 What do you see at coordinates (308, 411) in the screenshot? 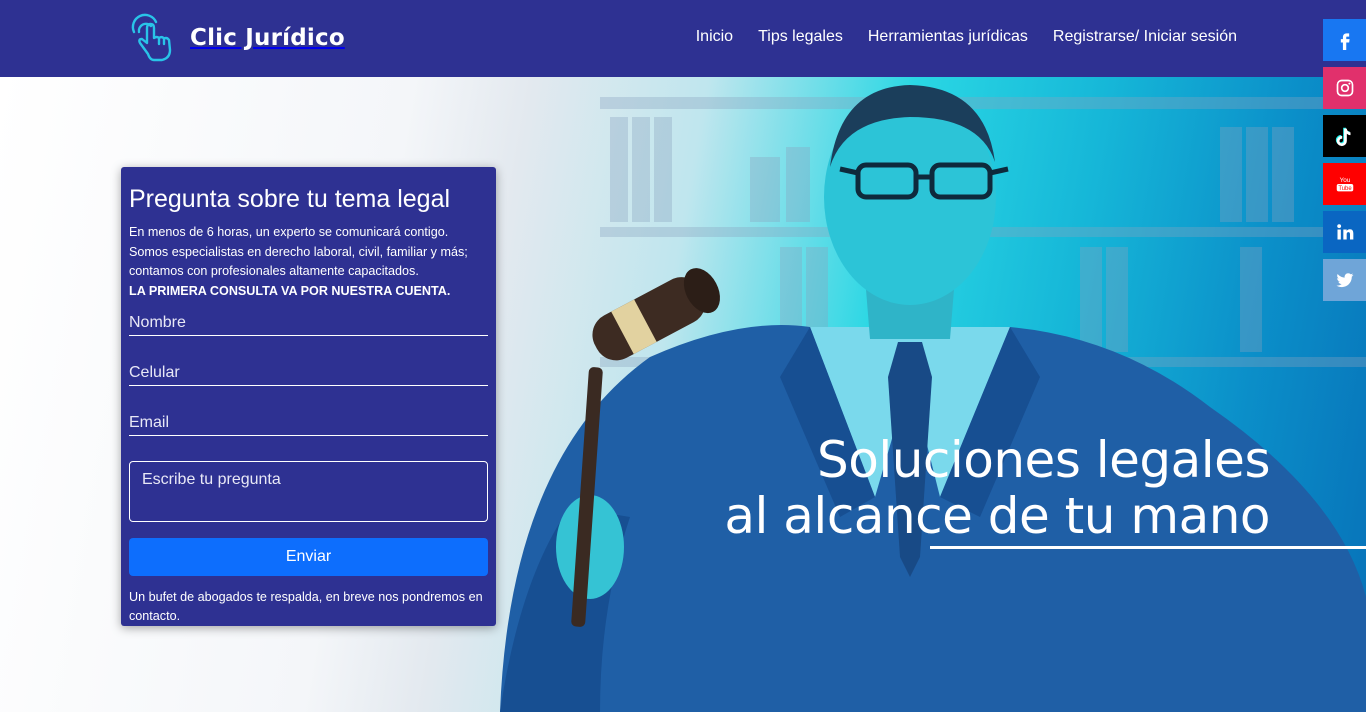
I see `email-field-wrapper` at bounding box center [308, 411].